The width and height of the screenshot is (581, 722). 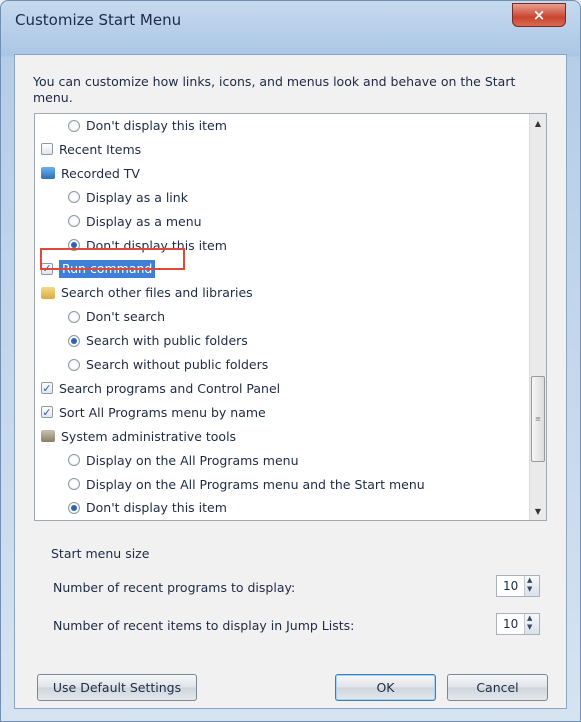 What do you see at coordinates (510, 586) in the screenshot?
I see `recent-programs-value: 10` at bounding box center [510, 586].